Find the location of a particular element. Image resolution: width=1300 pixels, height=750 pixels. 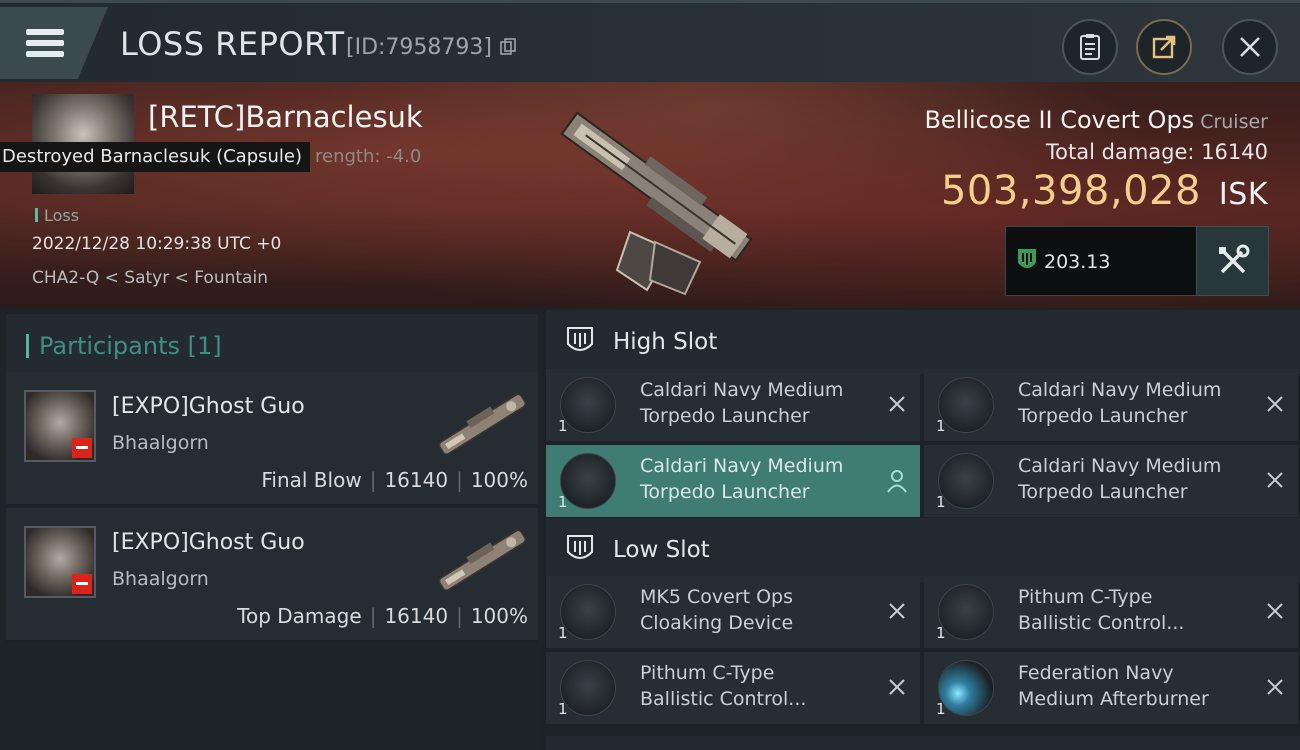

share-button is located at coordinates (1164, 47).